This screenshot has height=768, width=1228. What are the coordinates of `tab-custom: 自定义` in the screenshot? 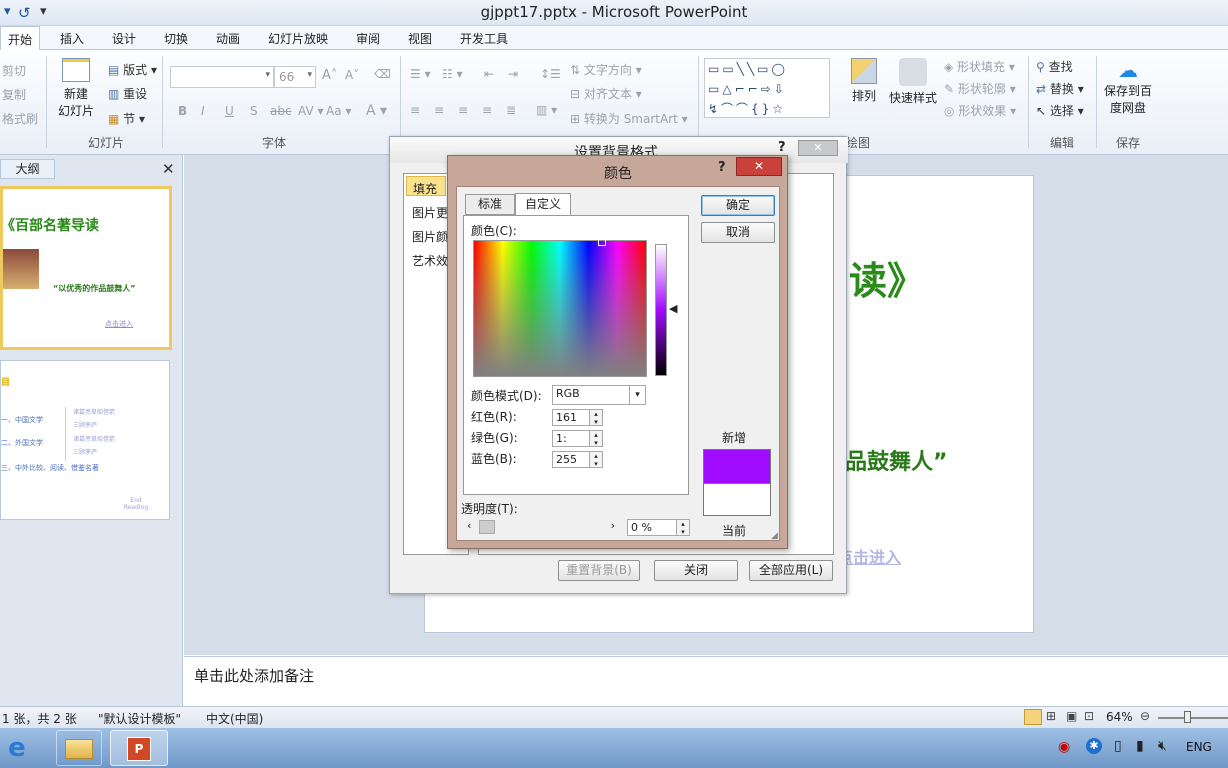 It's located at (543, 204).